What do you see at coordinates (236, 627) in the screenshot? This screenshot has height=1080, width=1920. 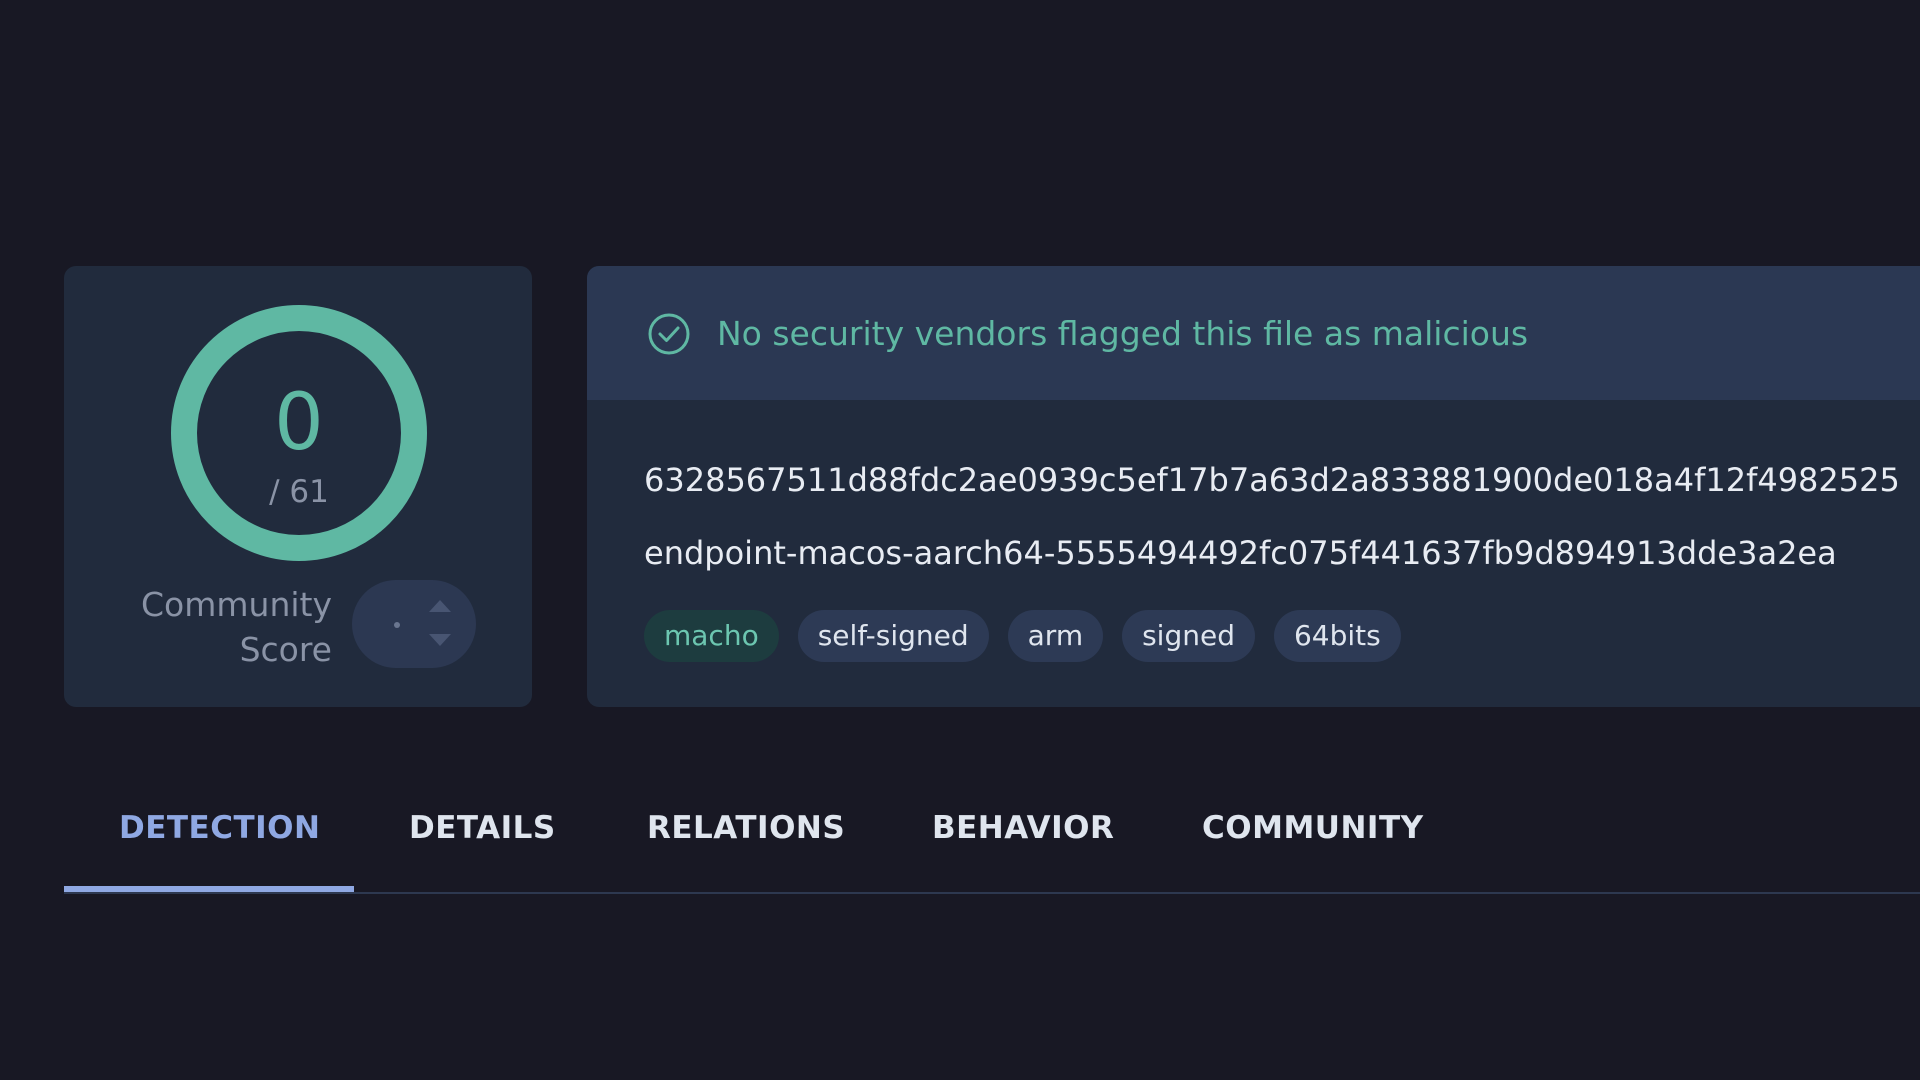 I see `community-score-label: Community Score` at bounding box center [236, 627].